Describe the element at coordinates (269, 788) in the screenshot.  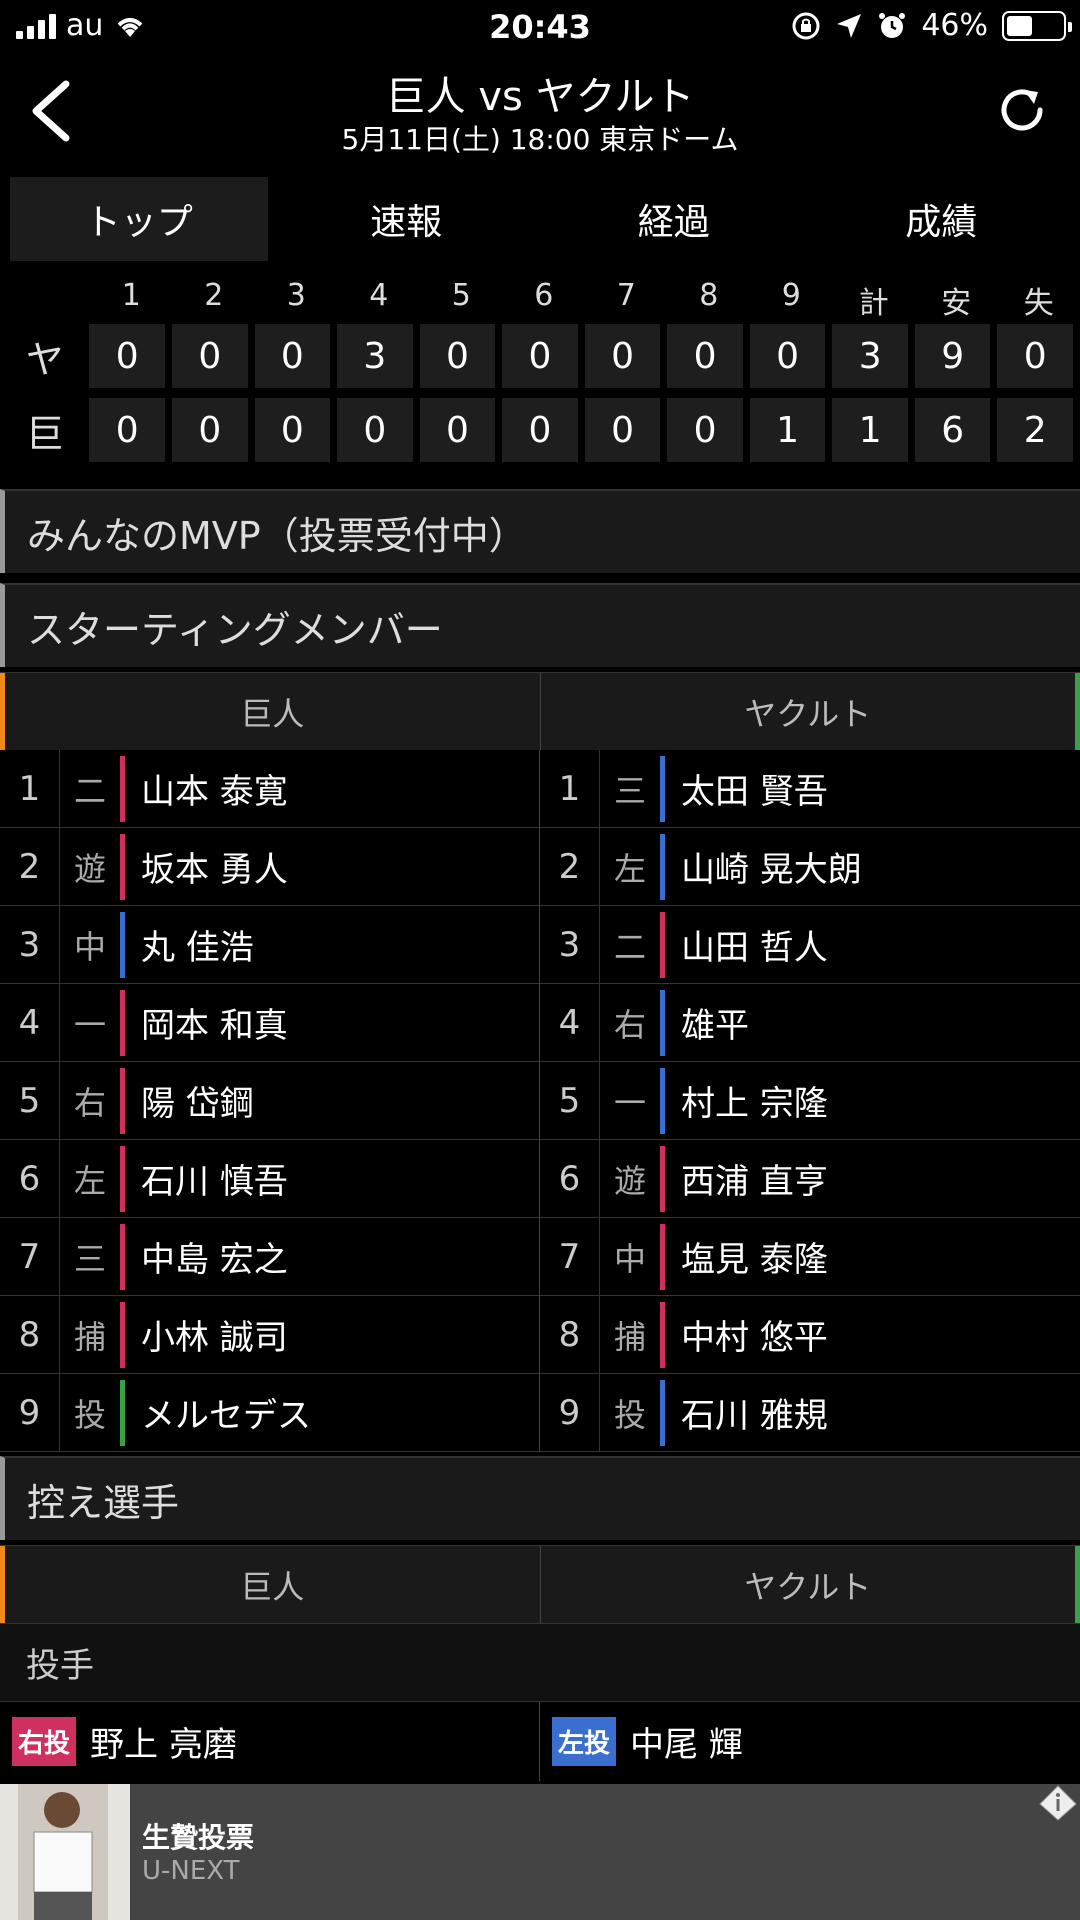
I see `lineup-row: 1 二山本 泰寛` at that location.